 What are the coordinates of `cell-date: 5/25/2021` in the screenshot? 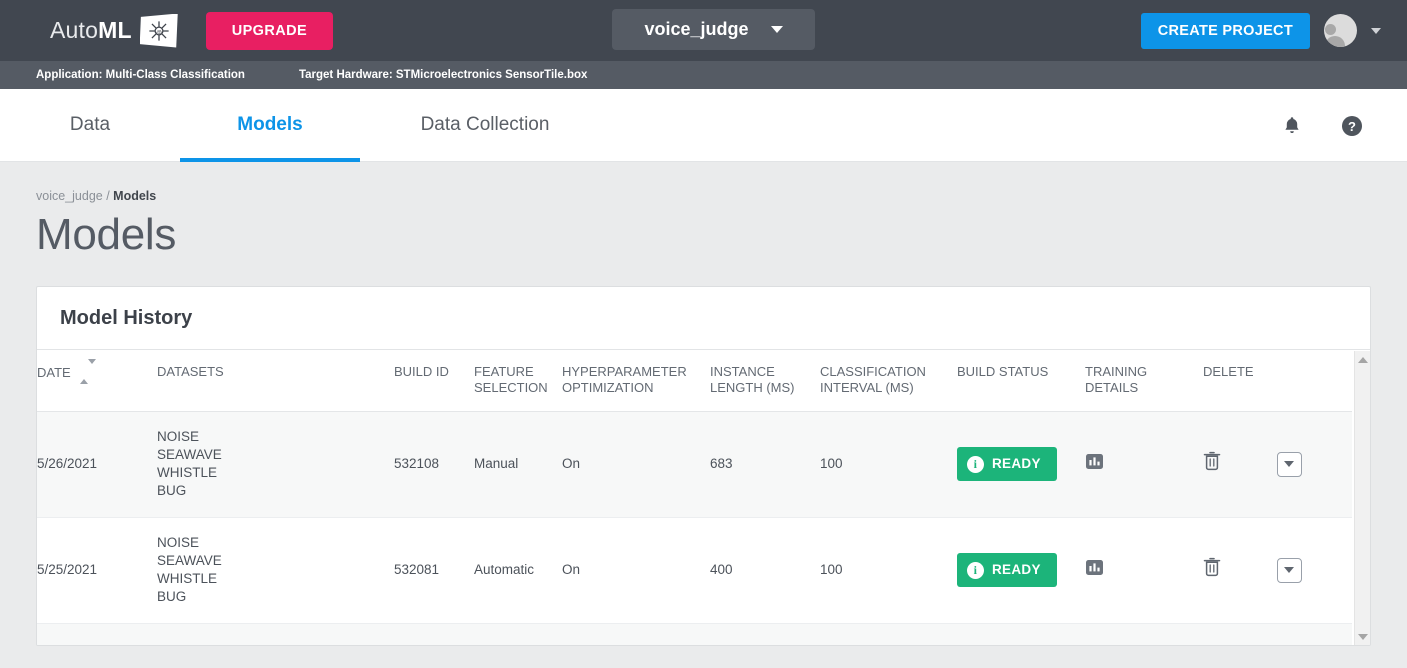 It's located at (67, 569).